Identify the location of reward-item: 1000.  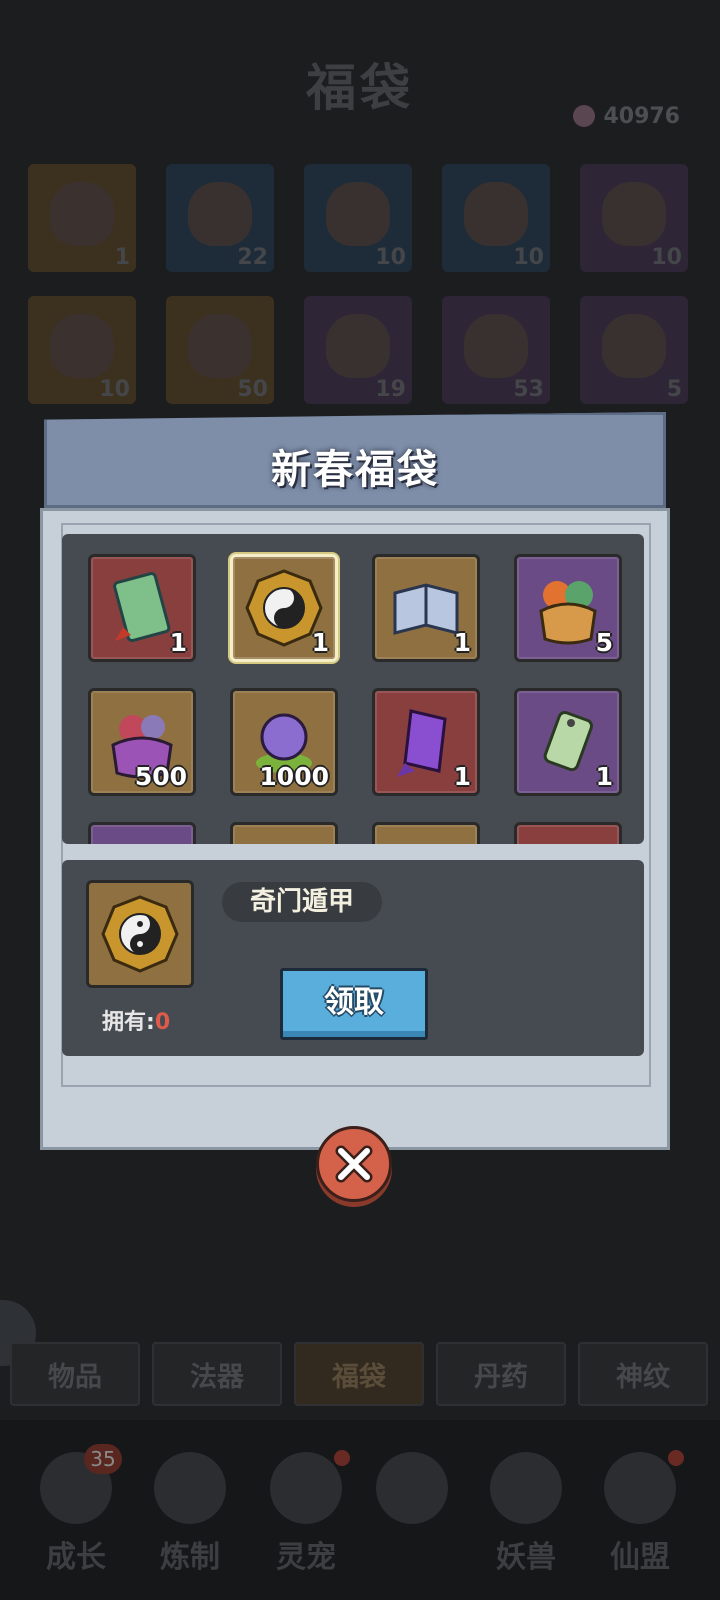
(284, 742).